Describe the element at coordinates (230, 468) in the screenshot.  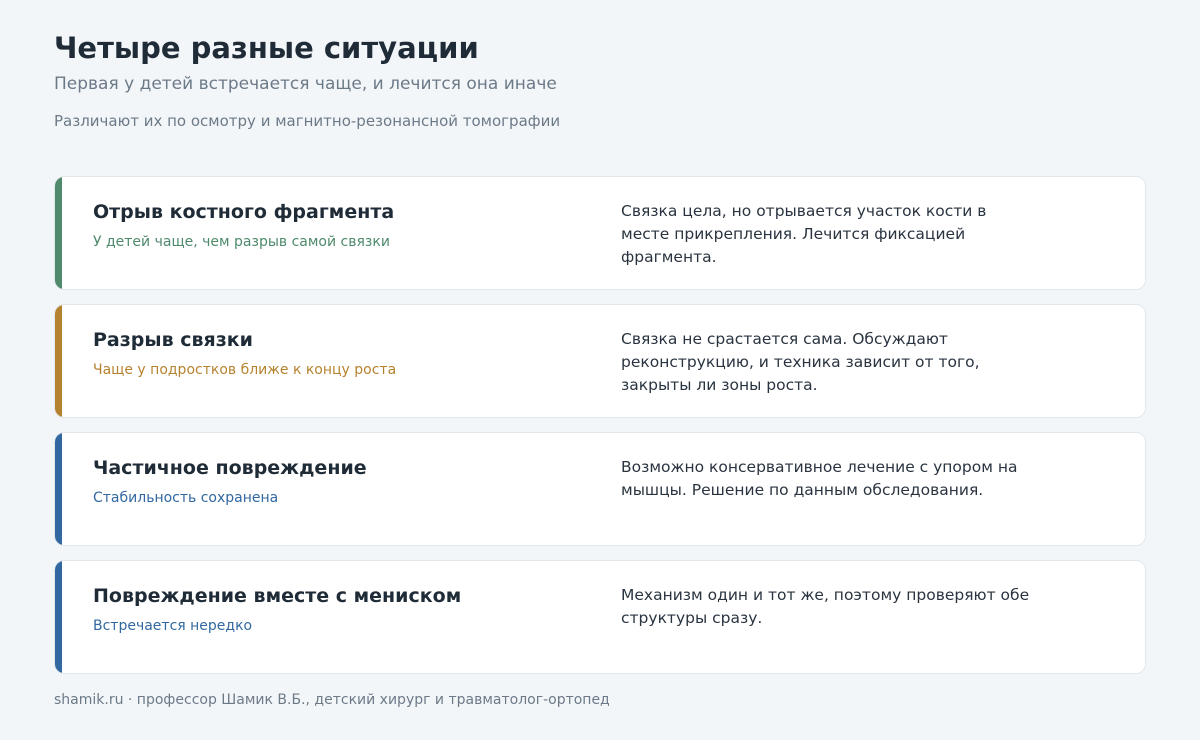
I see `card-title: Частичное повреждение` at that location.